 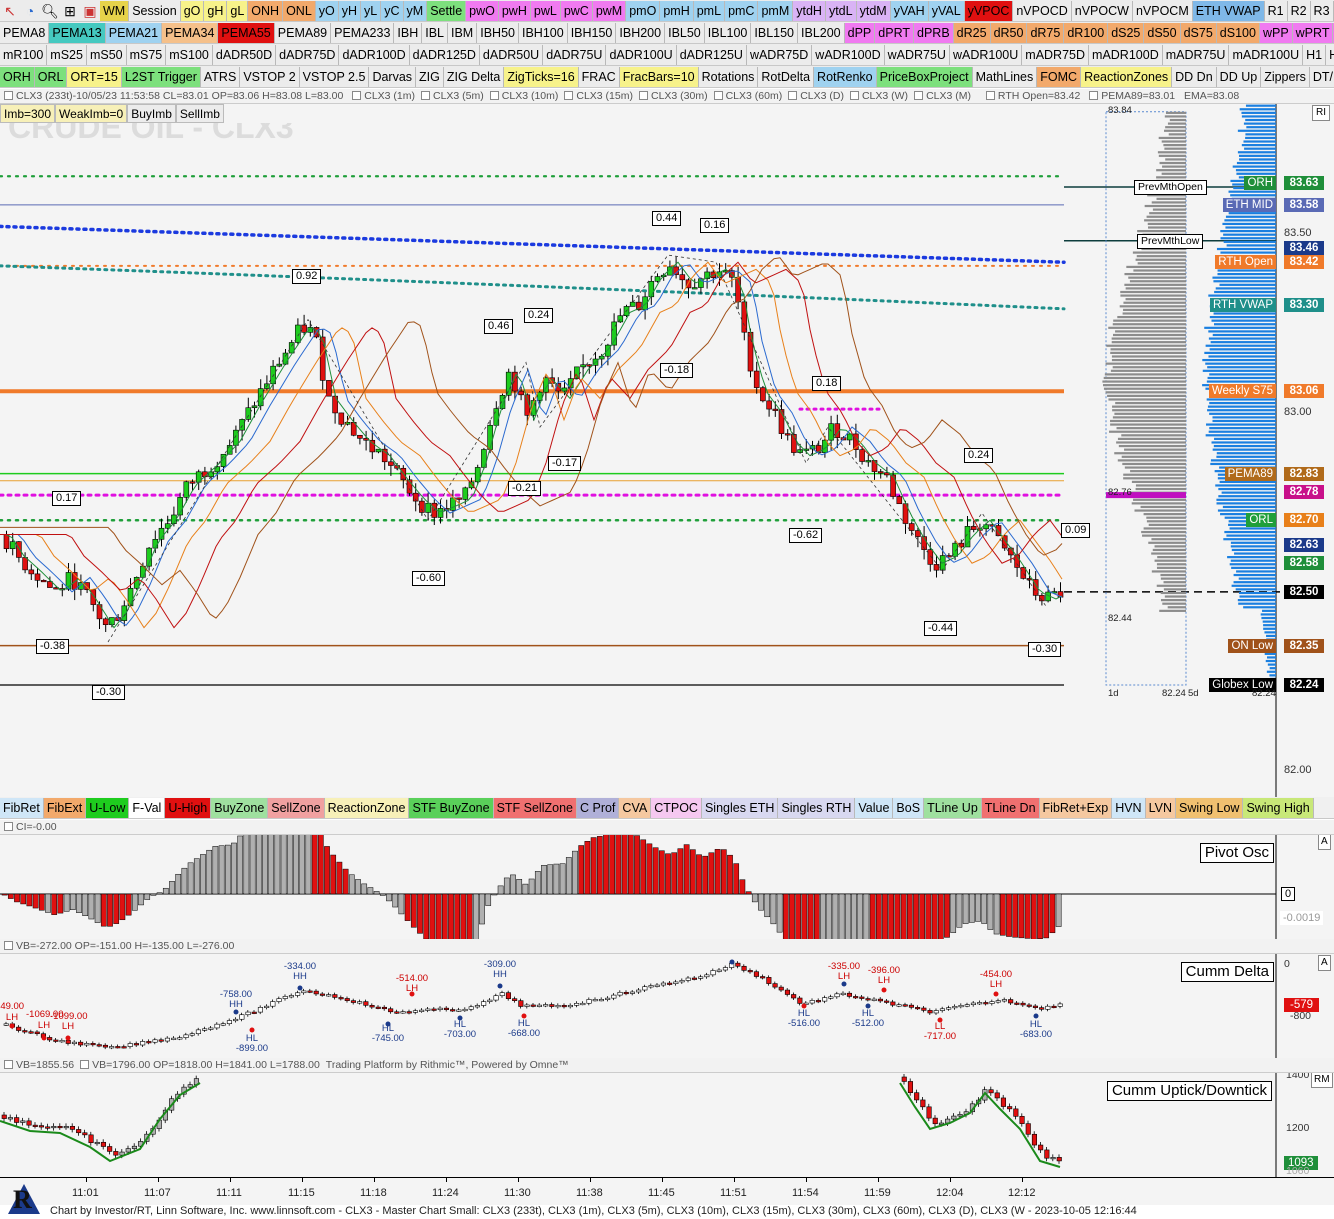 I want to click on btn-orl: ORL, so click(x=51, y=76).